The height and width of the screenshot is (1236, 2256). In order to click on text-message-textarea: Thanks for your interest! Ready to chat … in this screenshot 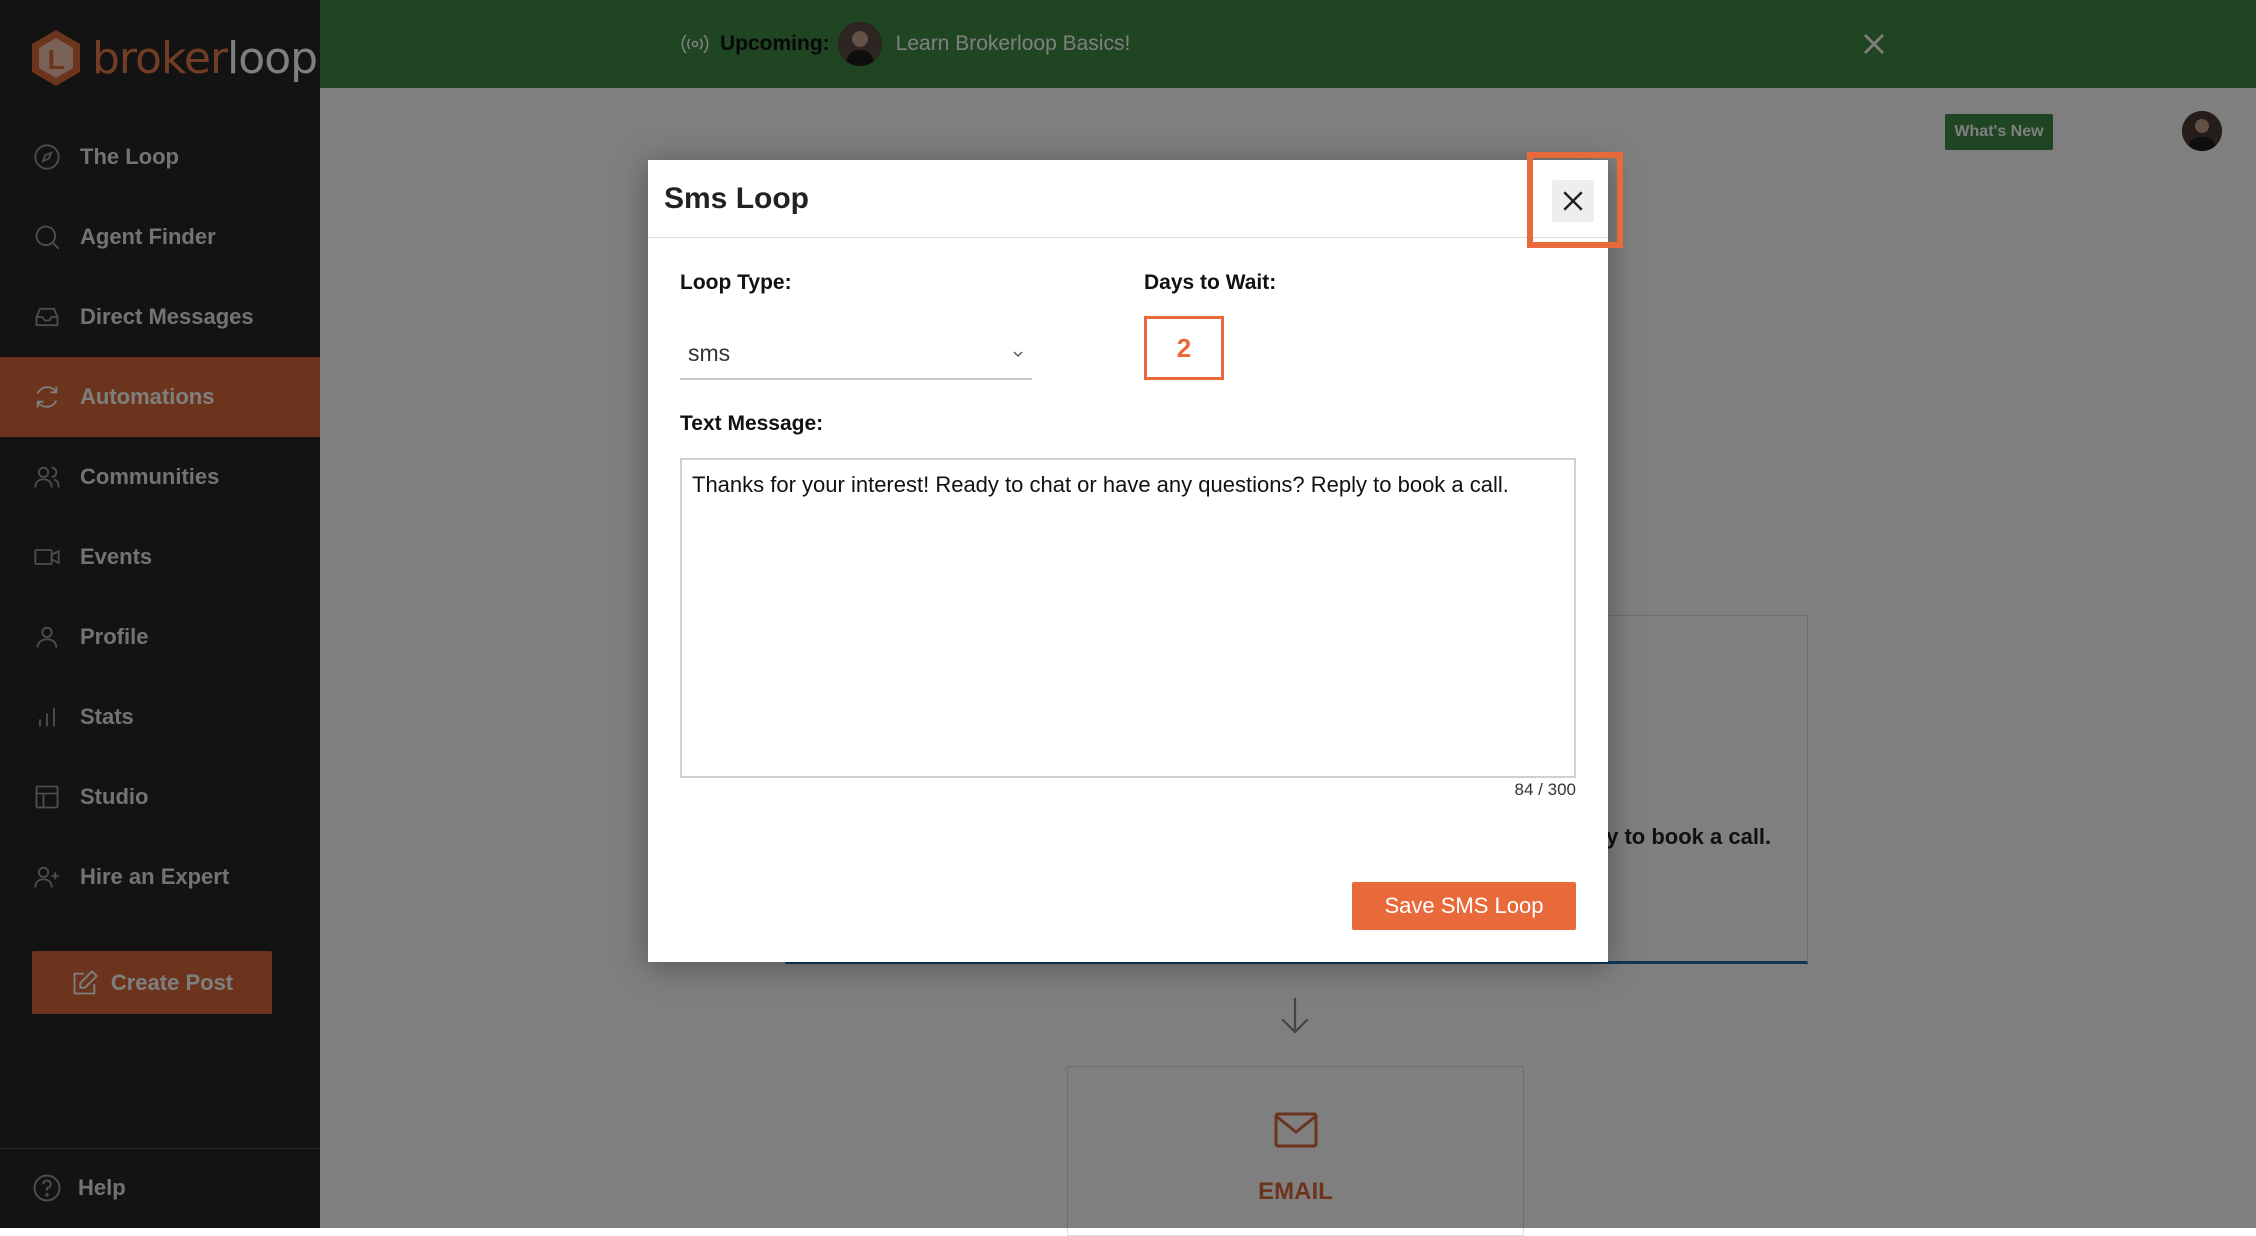, I will do `click(1128, 618)`.